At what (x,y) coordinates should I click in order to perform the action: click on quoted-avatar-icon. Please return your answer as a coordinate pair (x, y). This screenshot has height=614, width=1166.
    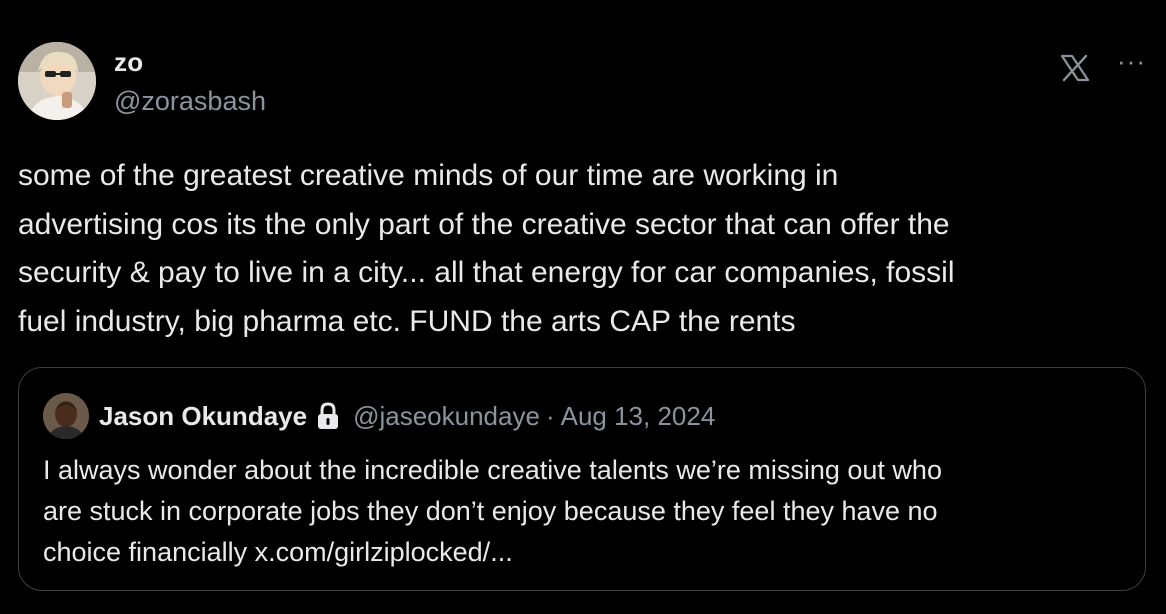
    Looking at the image, I should click on (66, 416).